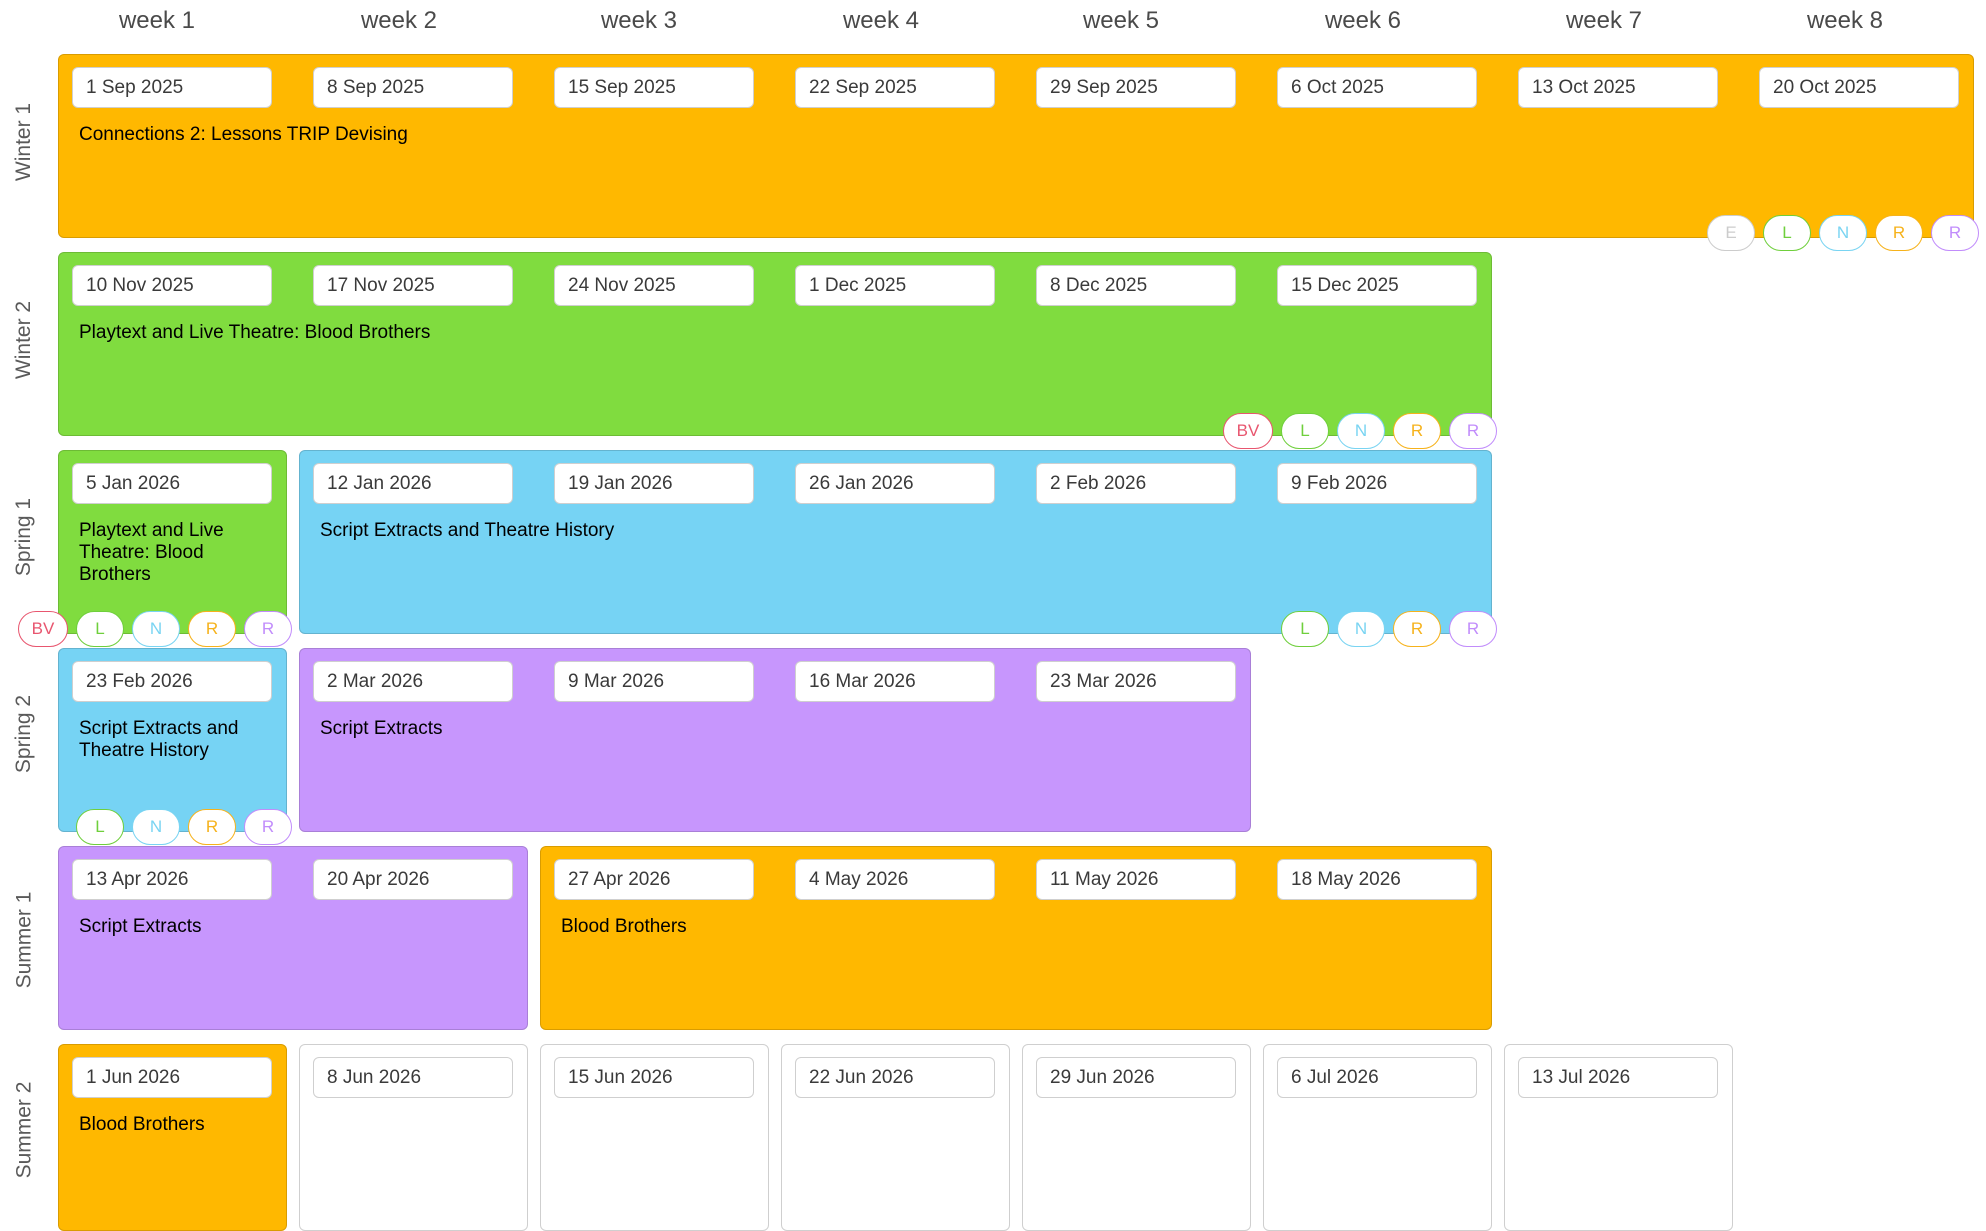 This screenshot has height=1231, width=1986. I want to click on week-date-field: 27 Apr 2026, so click(654, 879).